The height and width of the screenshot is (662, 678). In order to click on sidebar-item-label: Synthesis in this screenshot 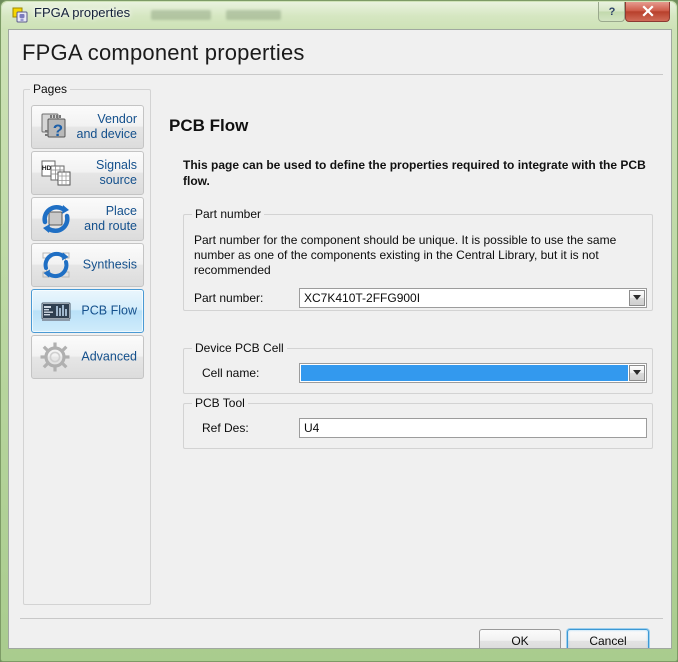, I will do `click(109, 264)`.